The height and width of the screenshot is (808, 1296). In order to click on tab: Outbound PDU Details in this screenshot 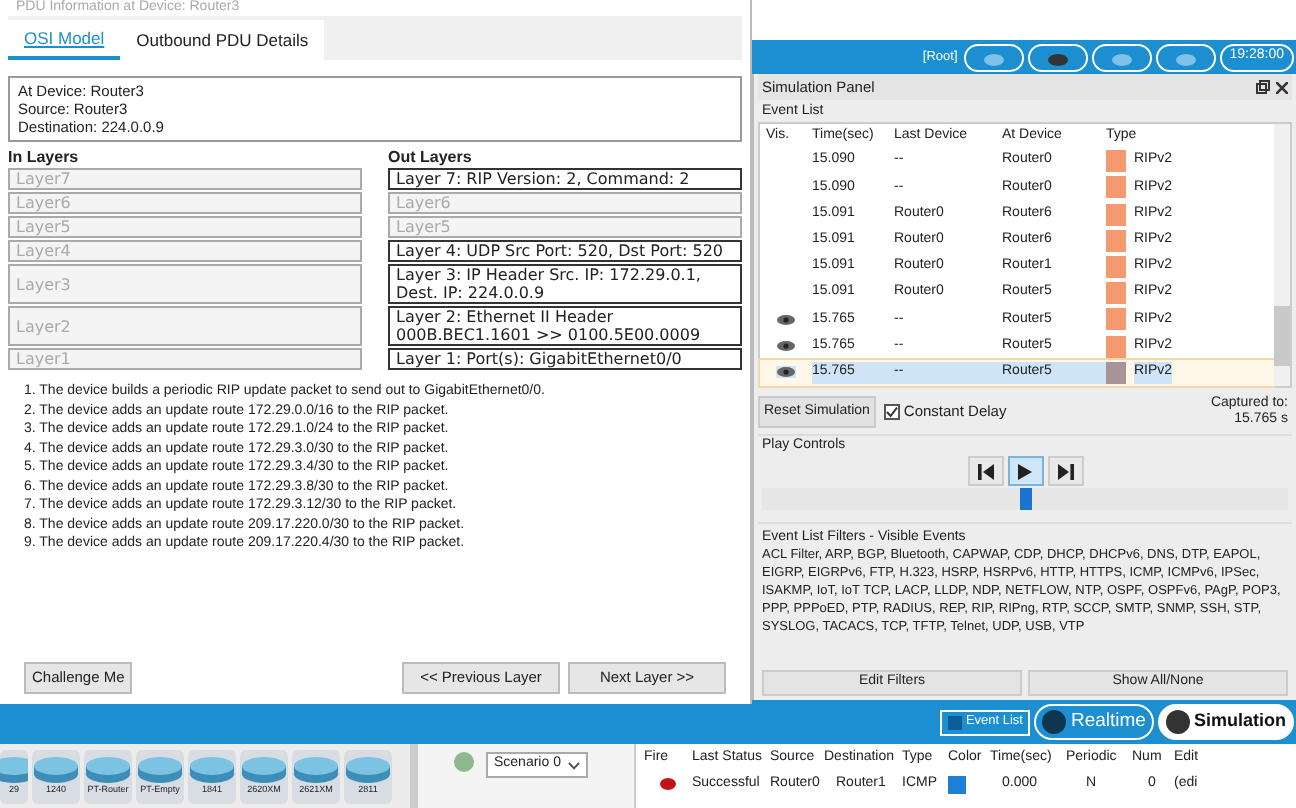, I will do `click(222, 40)`.